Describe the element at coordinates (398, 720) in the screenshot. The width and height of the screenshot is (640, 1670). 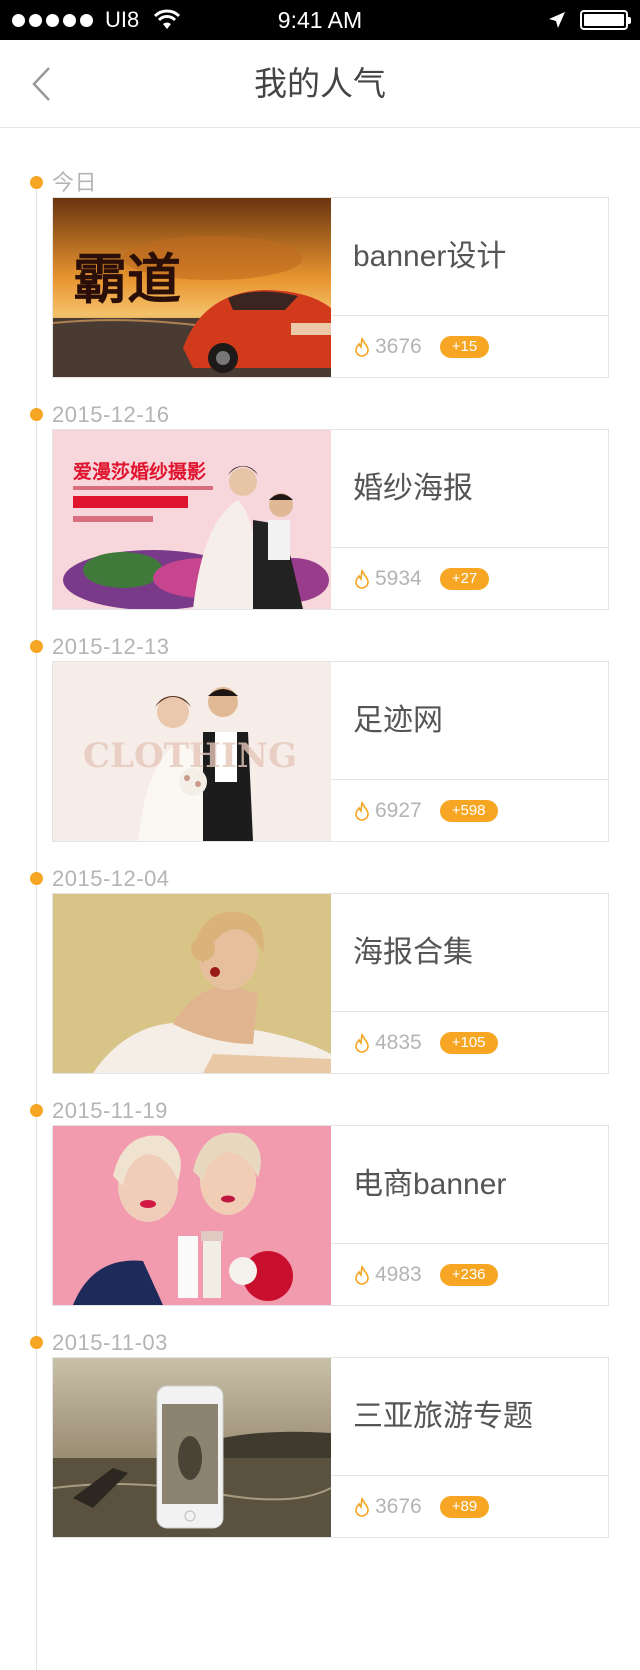
I see `card-title: 足迹网` at that location.